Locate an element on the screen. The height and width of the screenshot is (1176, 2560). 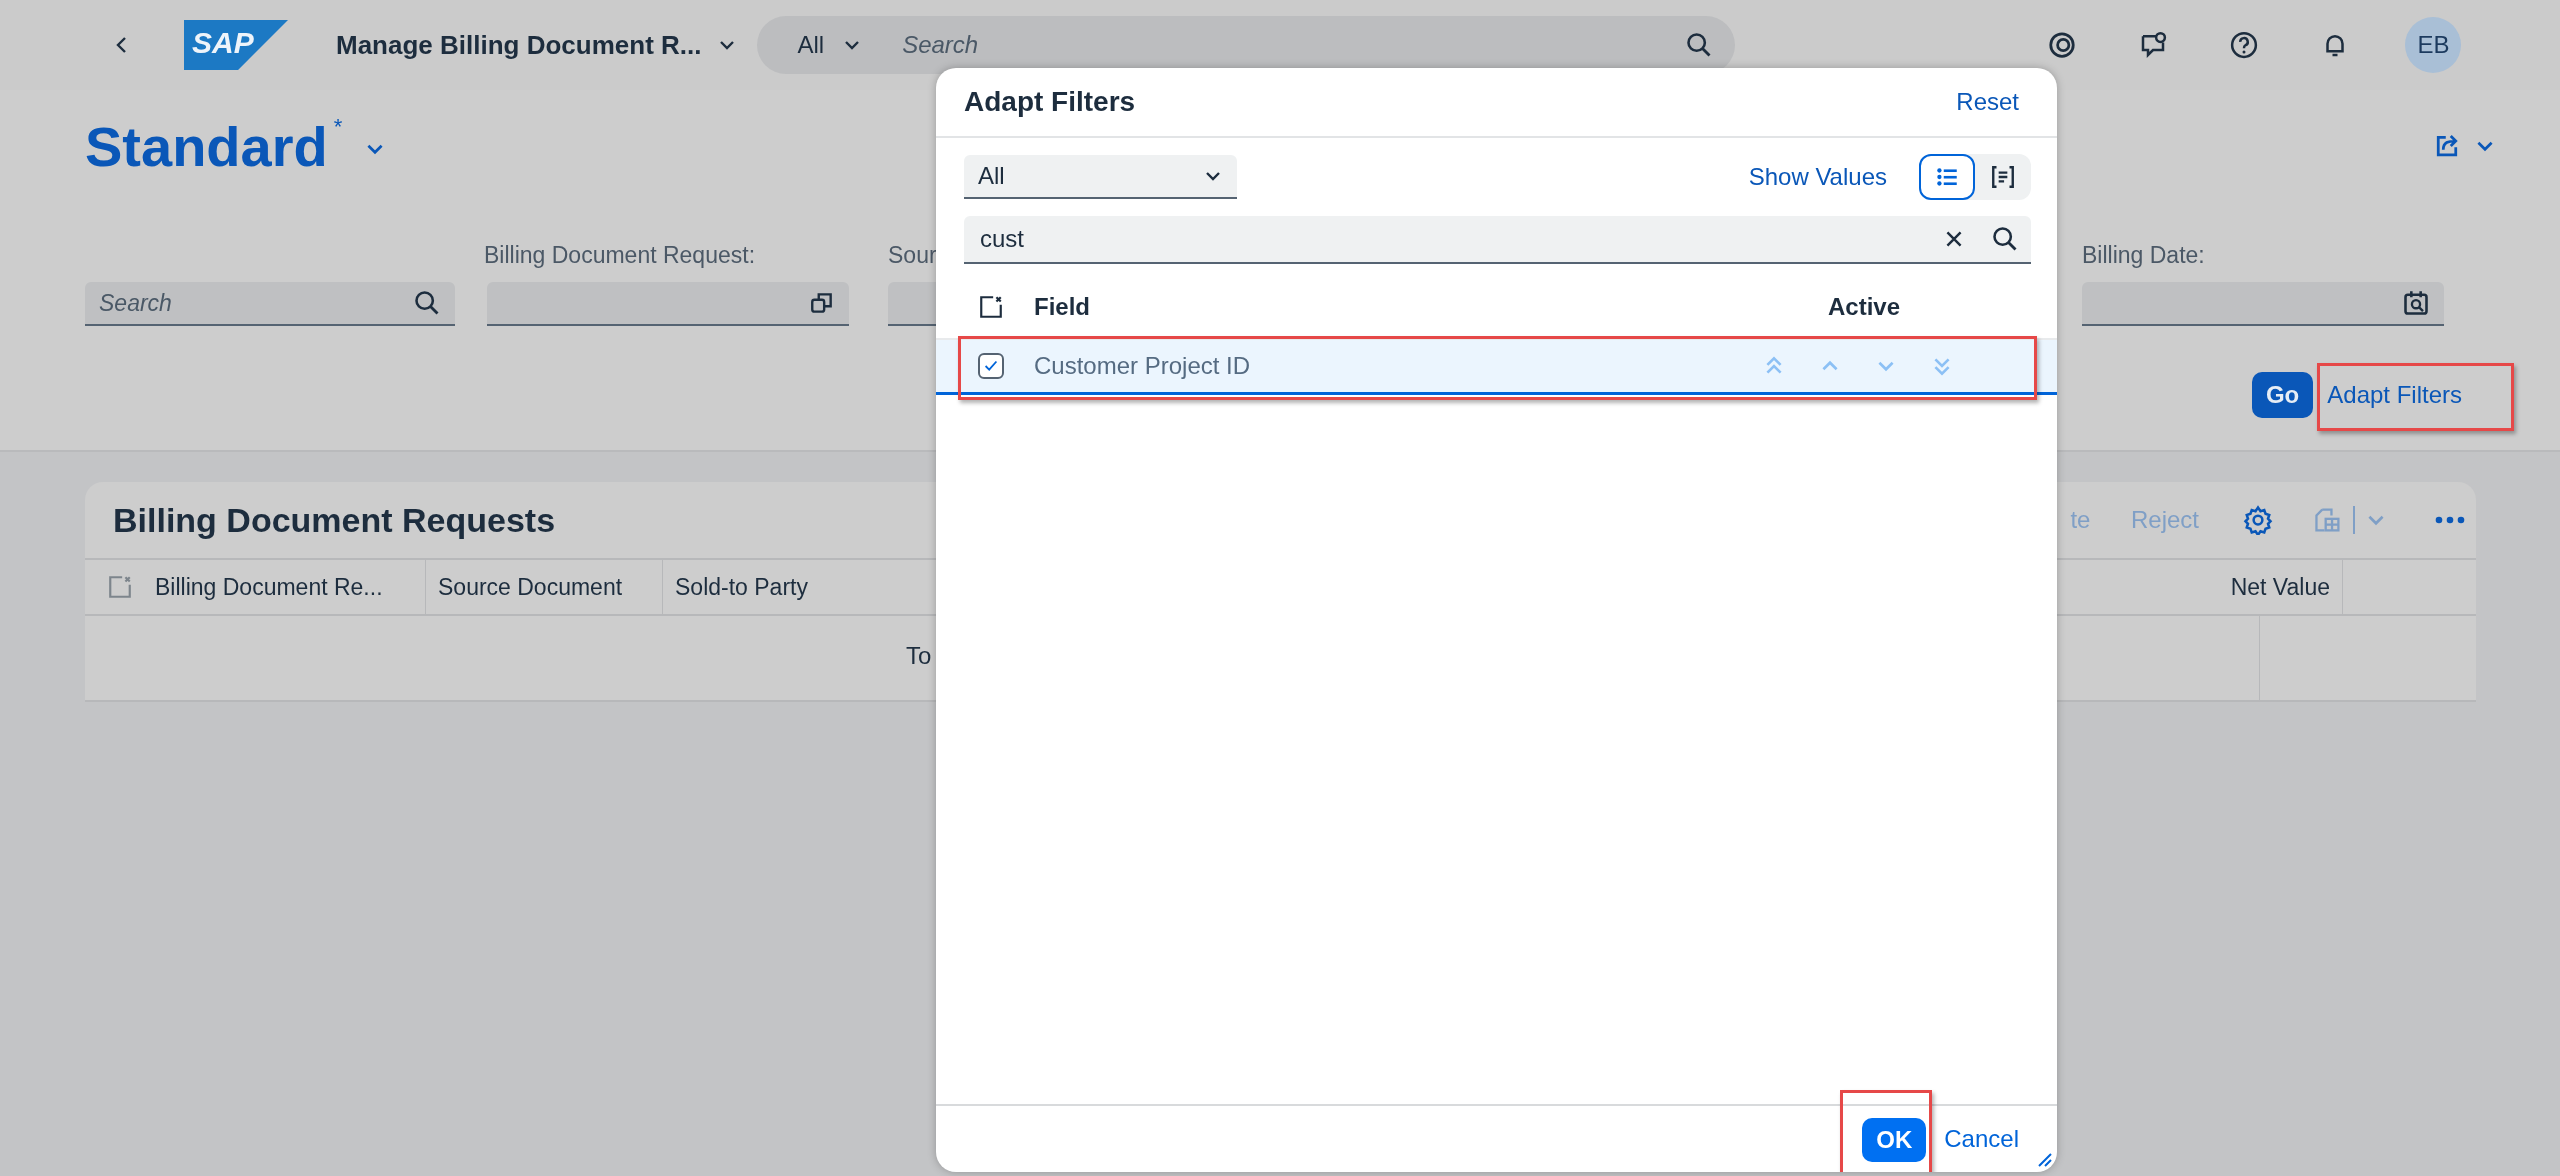
group-select: All is located at coordinates (1100, 177).